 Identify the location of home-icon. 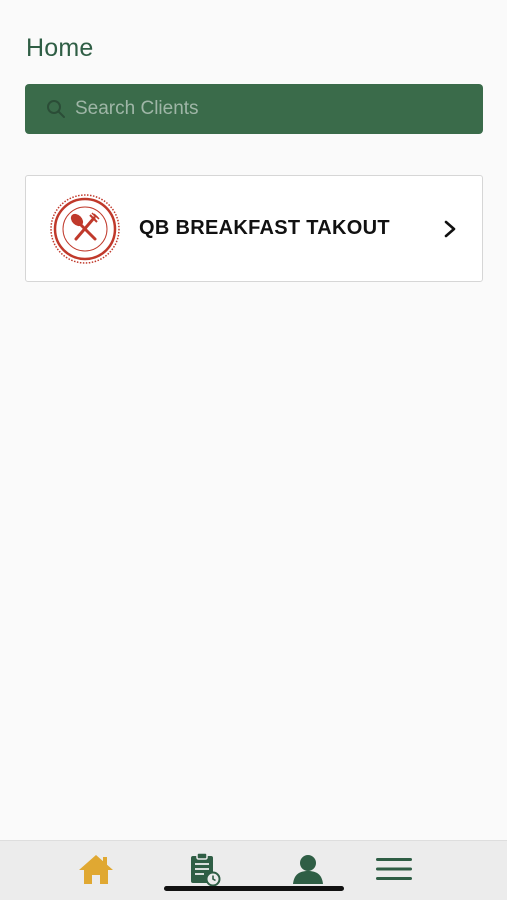
(96, 871).